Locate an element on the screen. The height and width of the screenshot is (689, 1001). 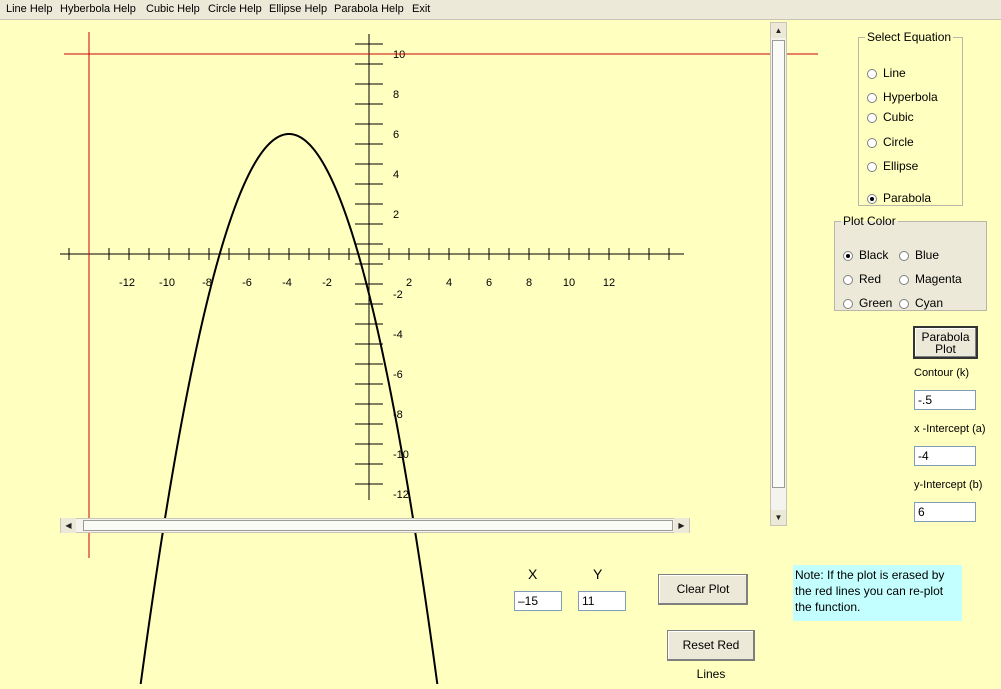
parabola-plot-button: Parabola Plot is located at coordinates (945, 342).